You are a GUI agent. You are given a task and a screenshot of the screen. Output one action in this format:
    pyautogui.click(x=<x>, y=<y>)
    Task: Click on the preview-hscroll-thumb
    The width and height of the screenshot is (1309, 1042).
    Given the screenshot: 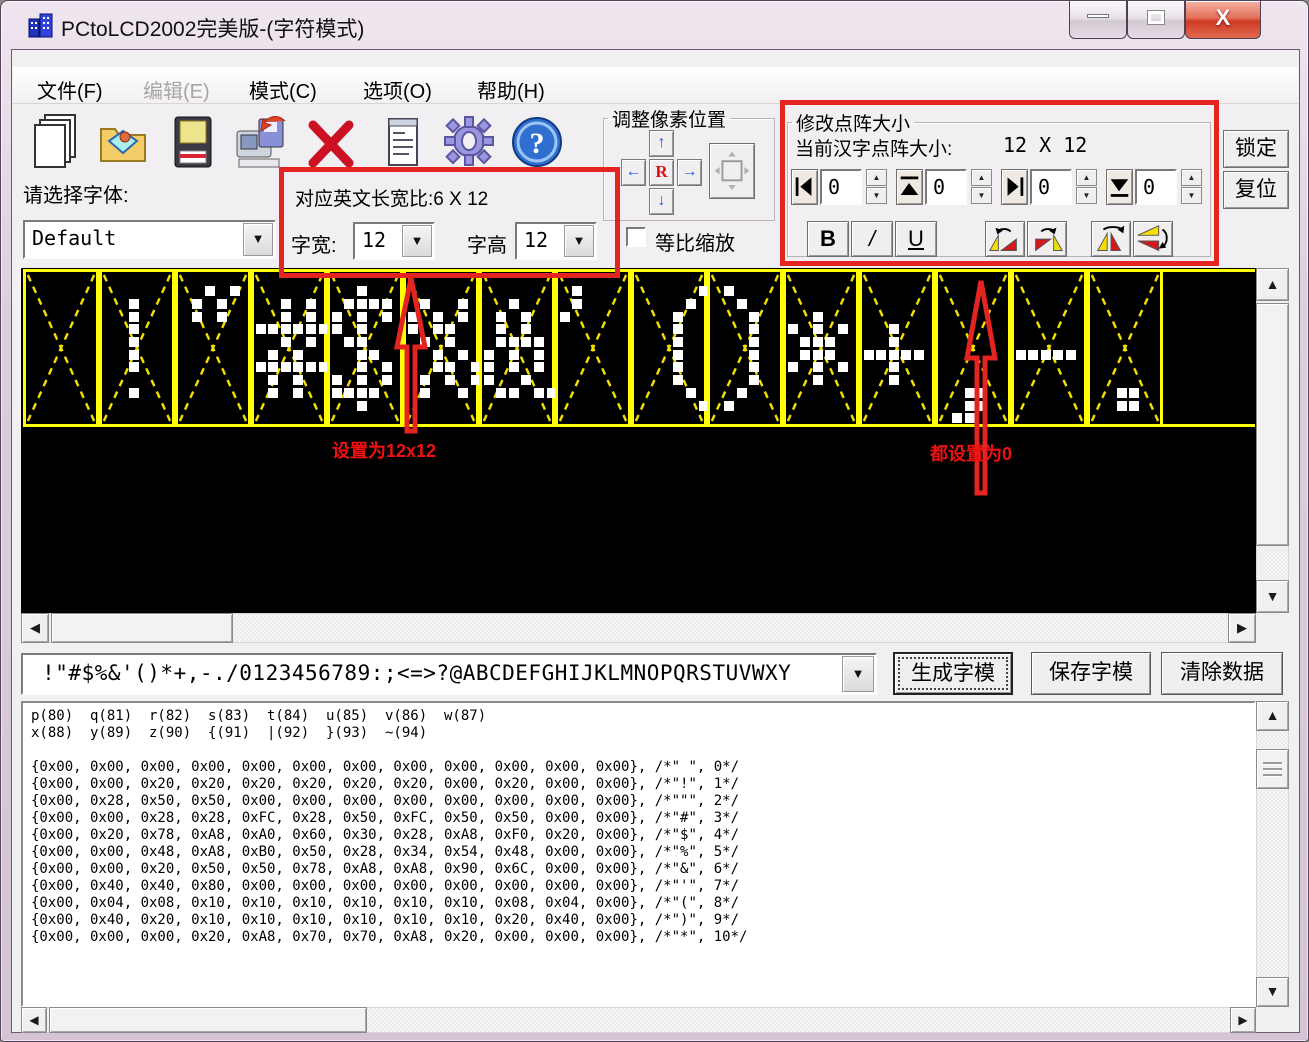 What is the action you would take?
    pyautogui.click(x=142, y=628)
    